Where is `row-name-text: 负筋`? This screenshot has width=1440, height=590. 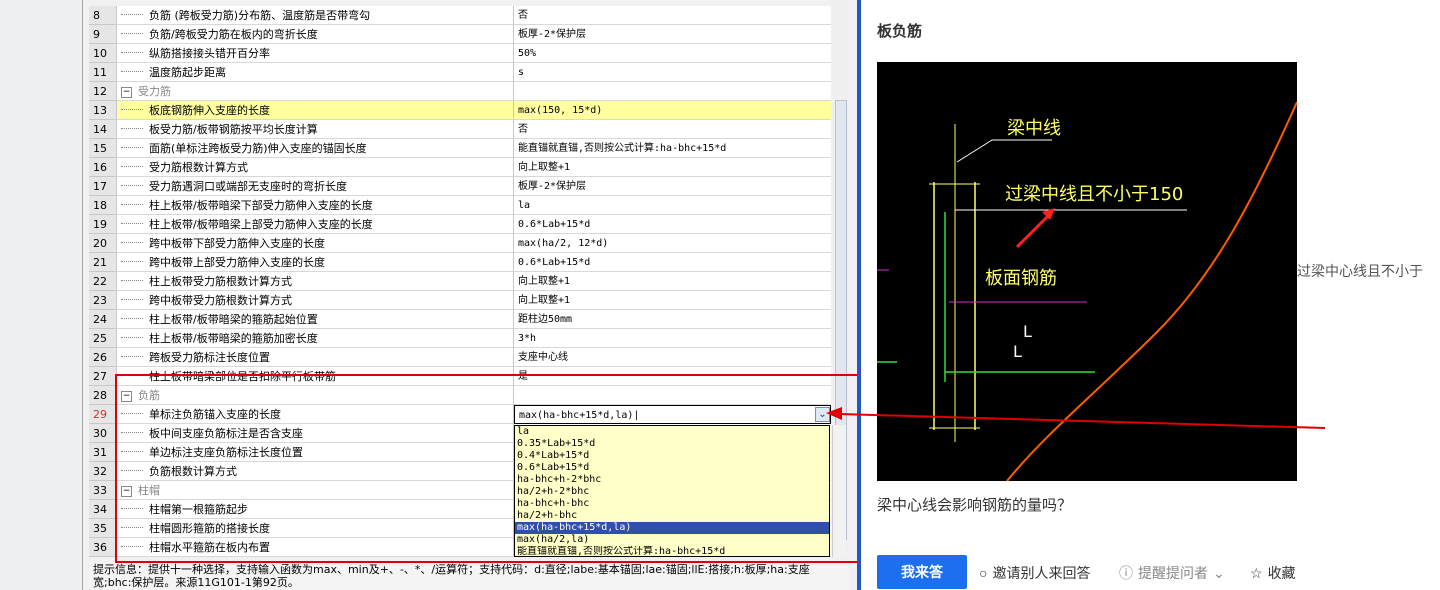
row-name-text: 负筋 is located at coordinates (149, 395).